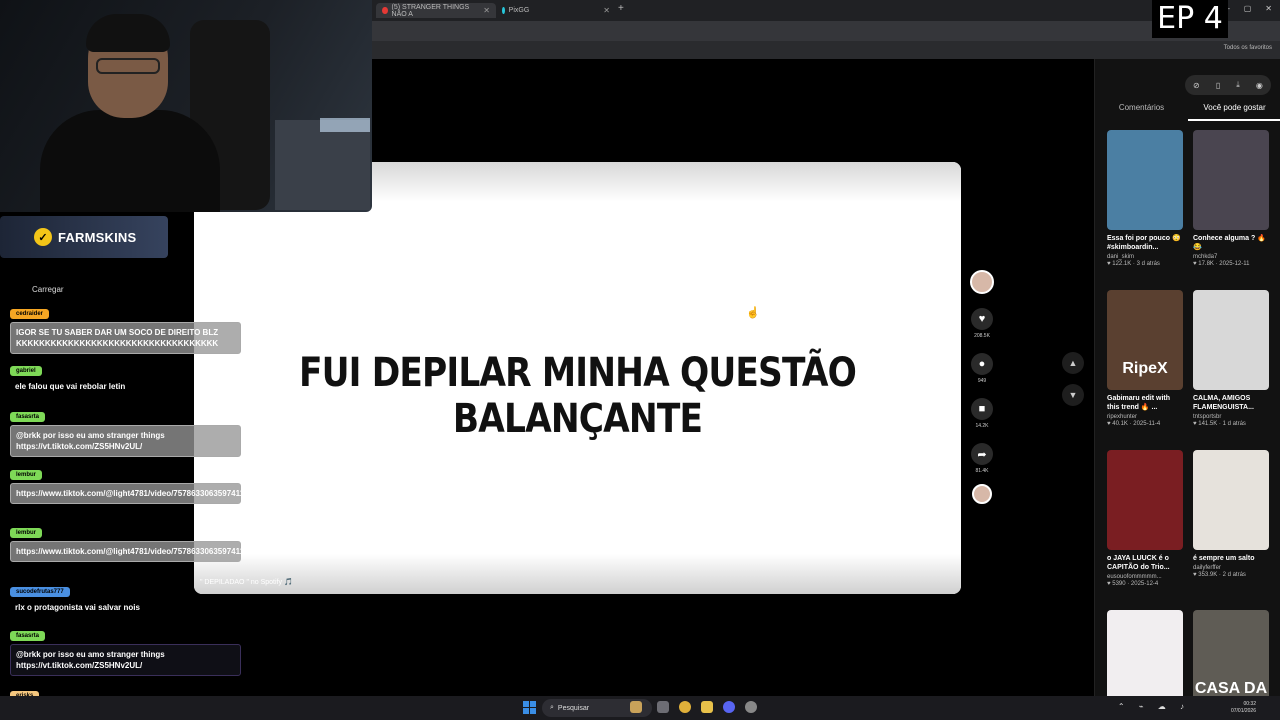  I want to click on card-author: dailyferffer, so click(1231, 568).